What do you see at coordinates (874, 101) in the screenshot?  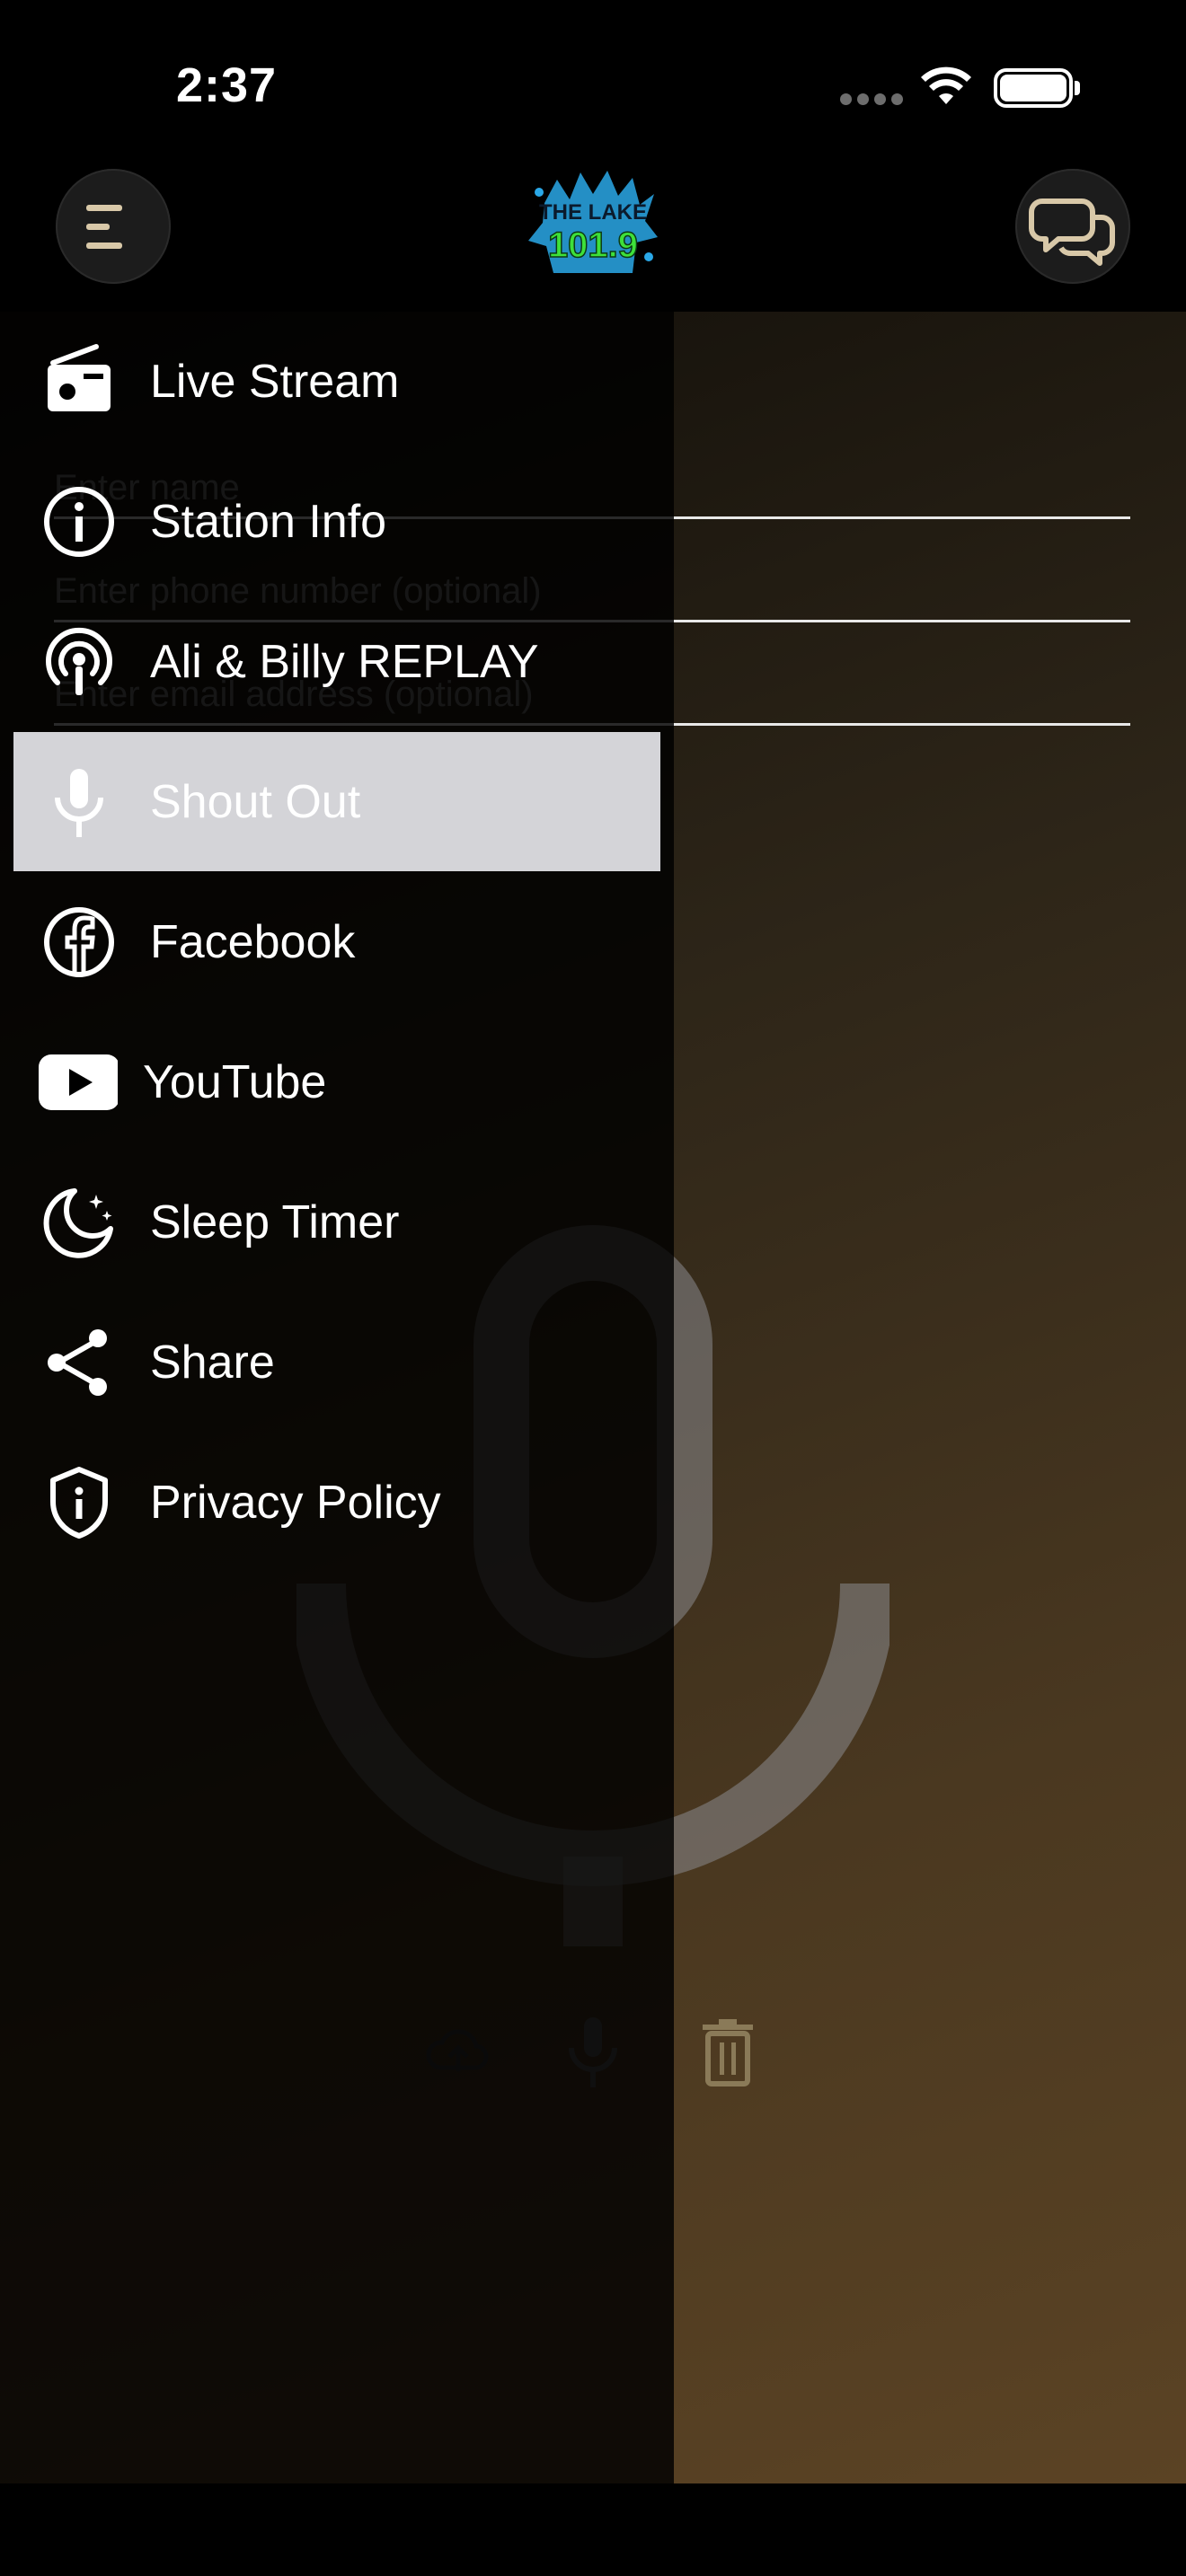 I see `cellular-signal-icon` at bounding box center [874, 101].